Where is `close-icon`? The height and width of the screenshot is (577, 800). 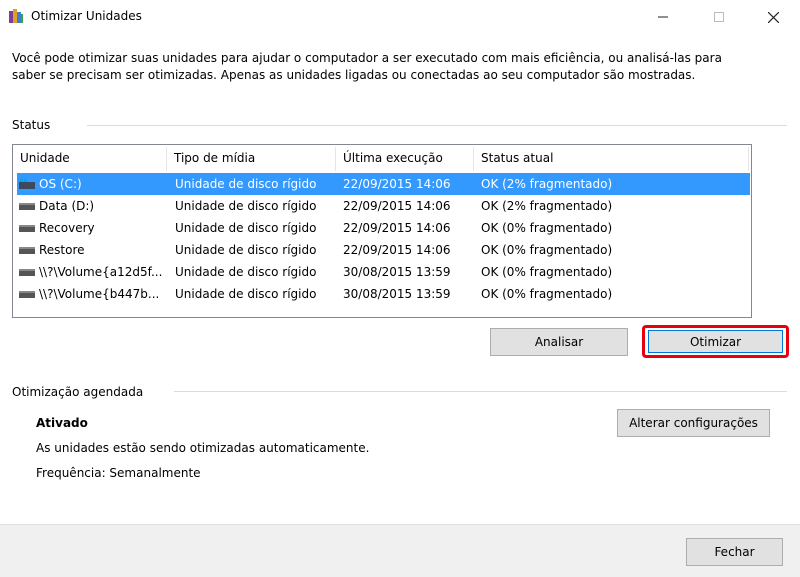
close-icon is located at coordinates (773, 17).